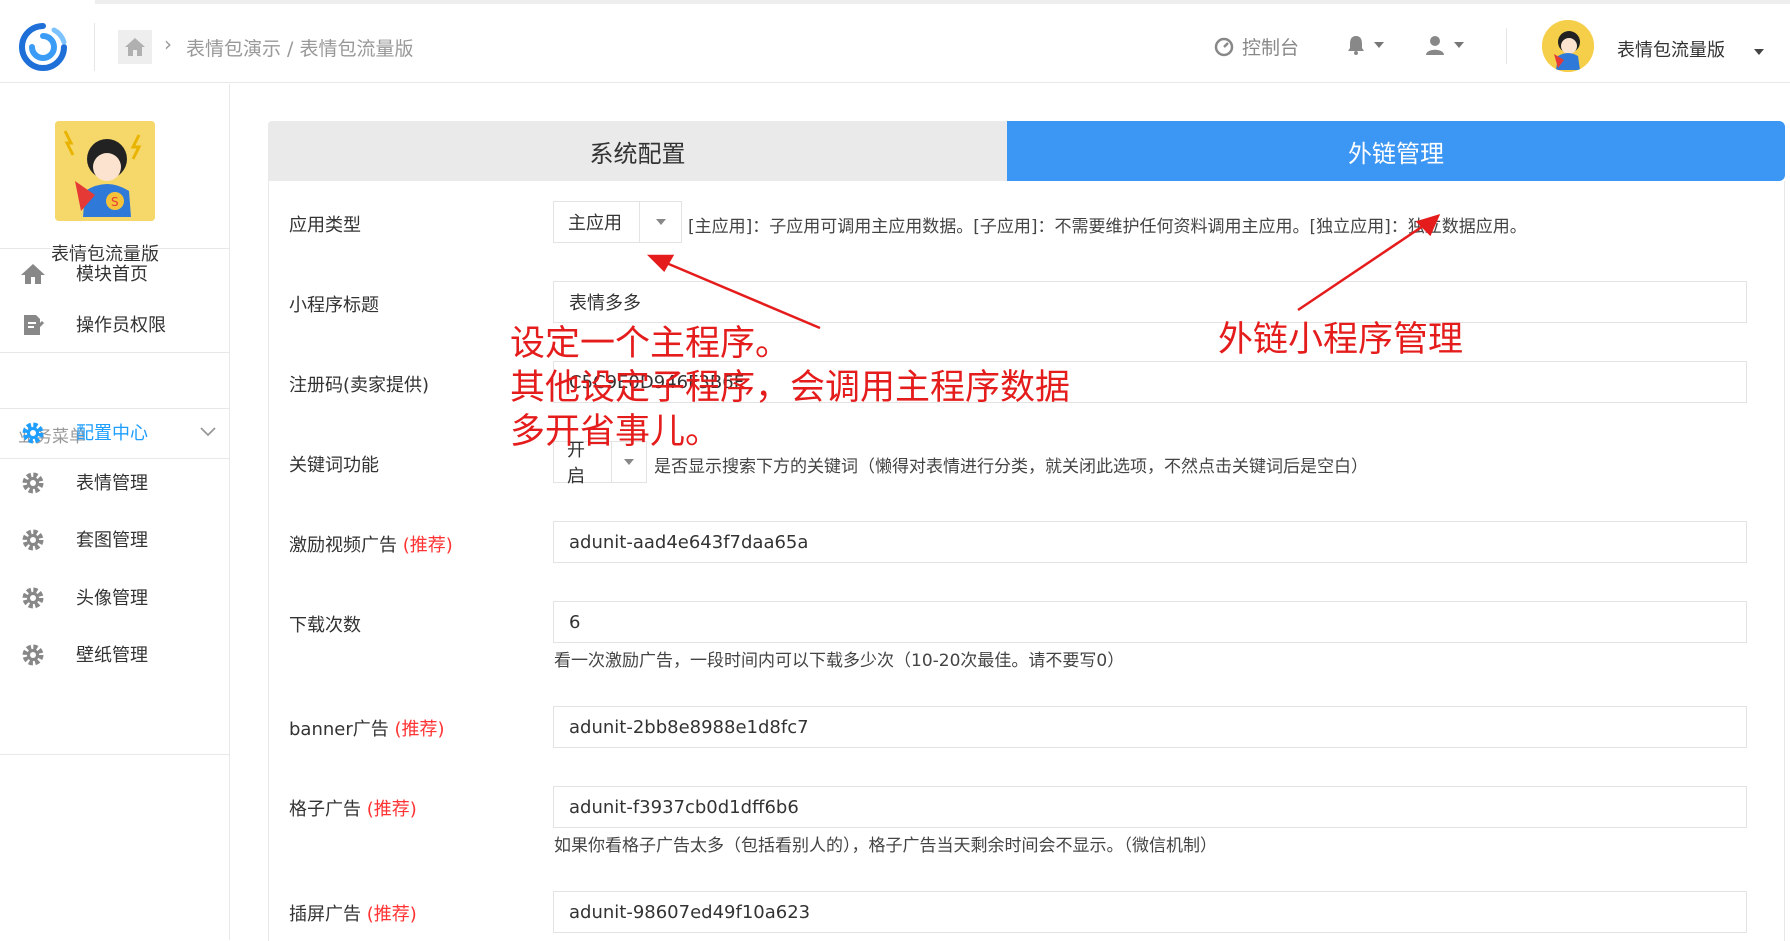  I want to click on banner-ad-label-text: banner广告, so click(339, 729).